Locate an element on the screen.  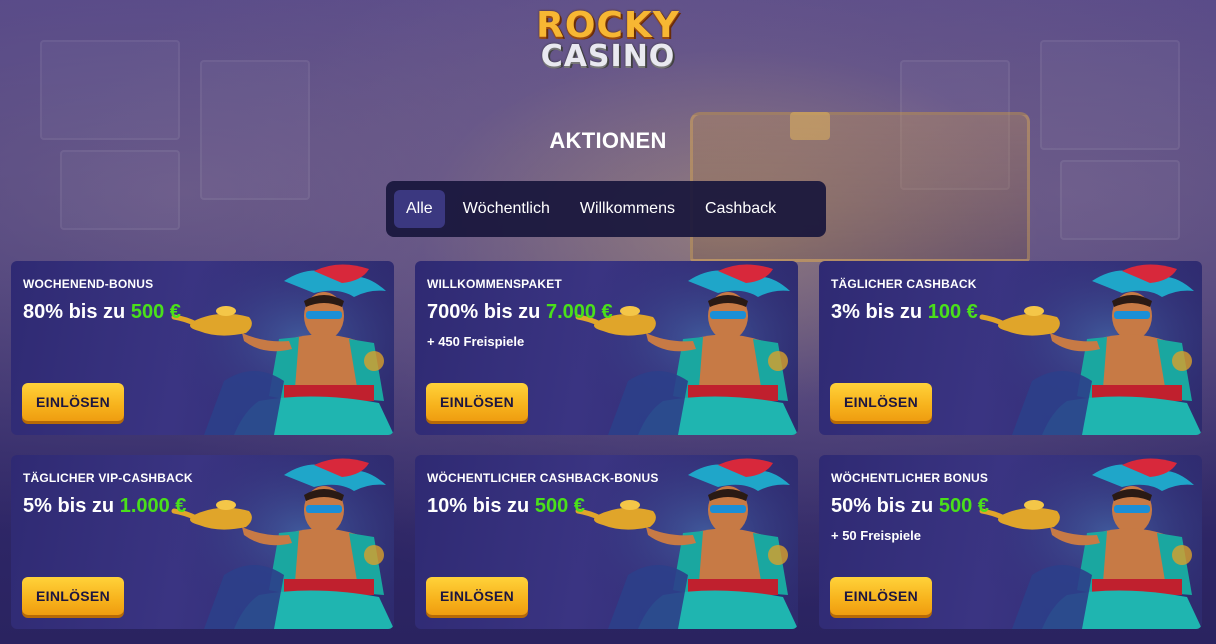
promotion-offer: 3% bis zu 100 € is located at coordinates (904, 312).